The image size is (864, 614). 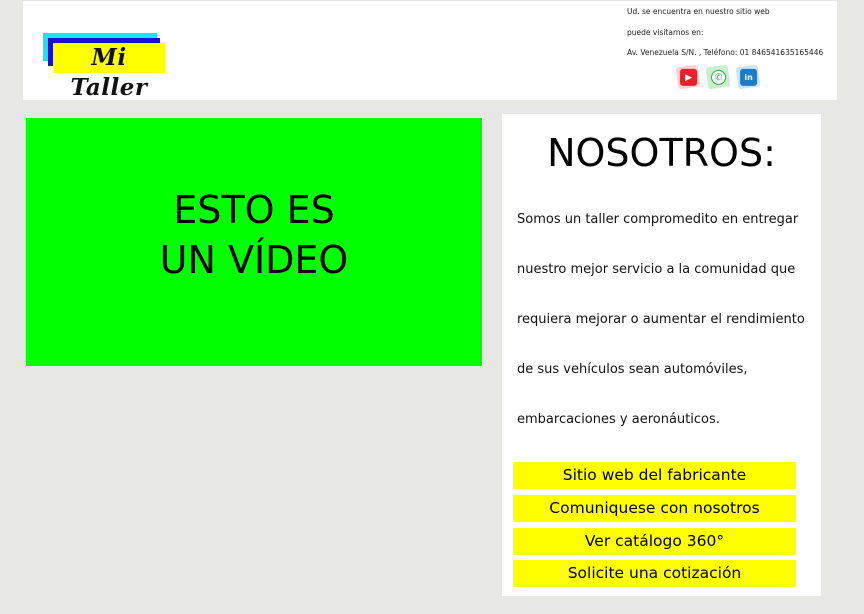 I want to click on whatsapp-link: ✆, so click(x=718, y=77).